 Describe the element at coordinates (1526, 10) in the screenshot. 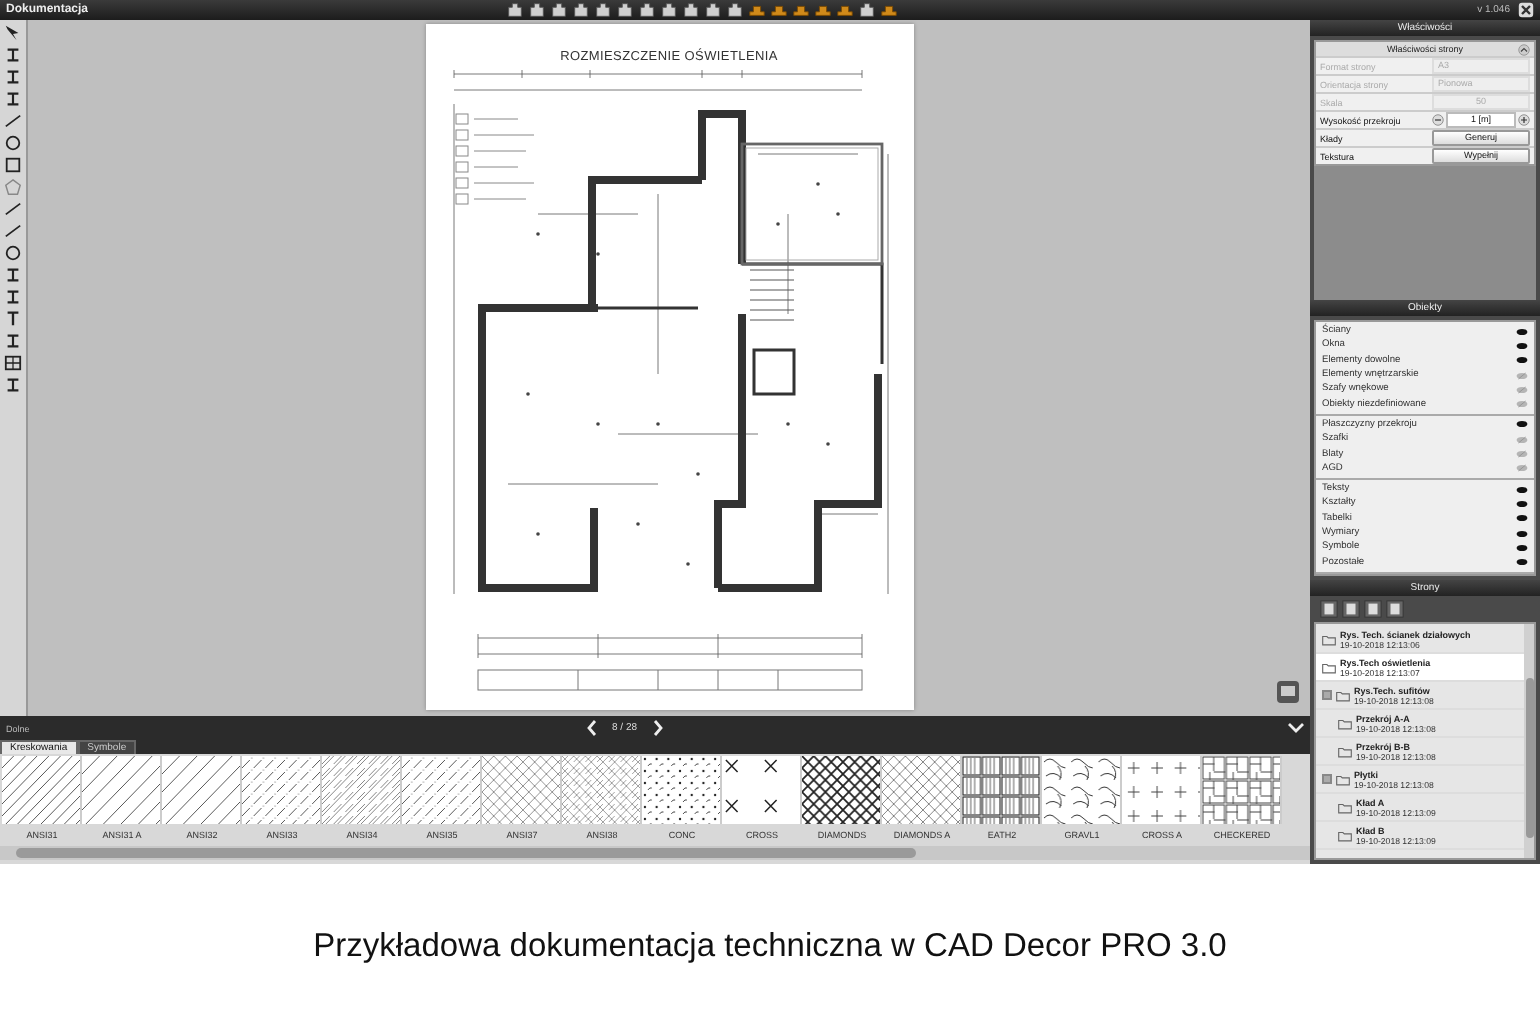

I see `close-icon` at that location.